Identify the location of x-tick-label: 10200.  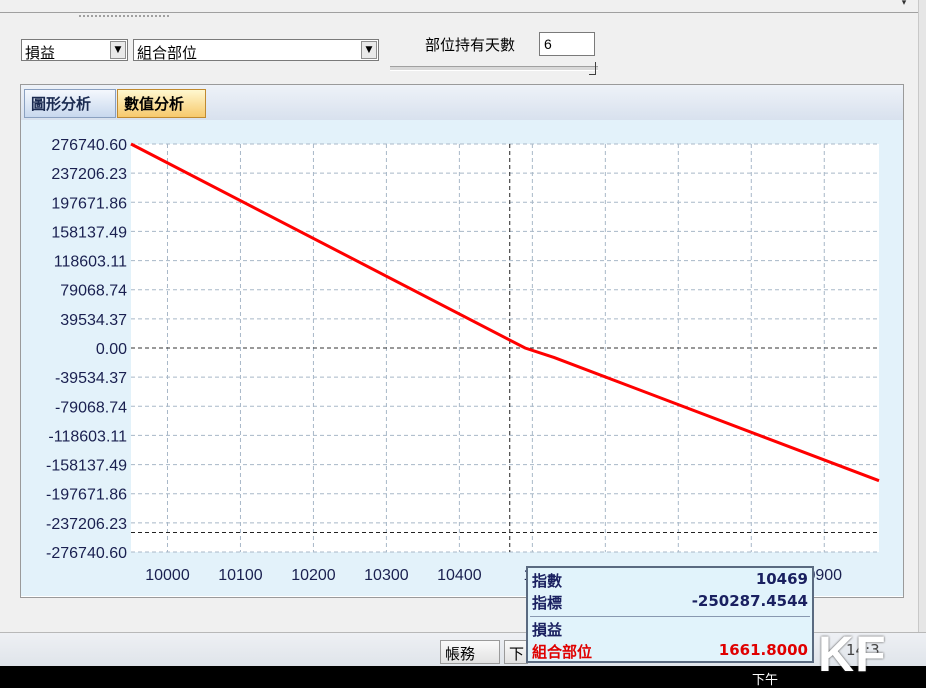
(313, 575).